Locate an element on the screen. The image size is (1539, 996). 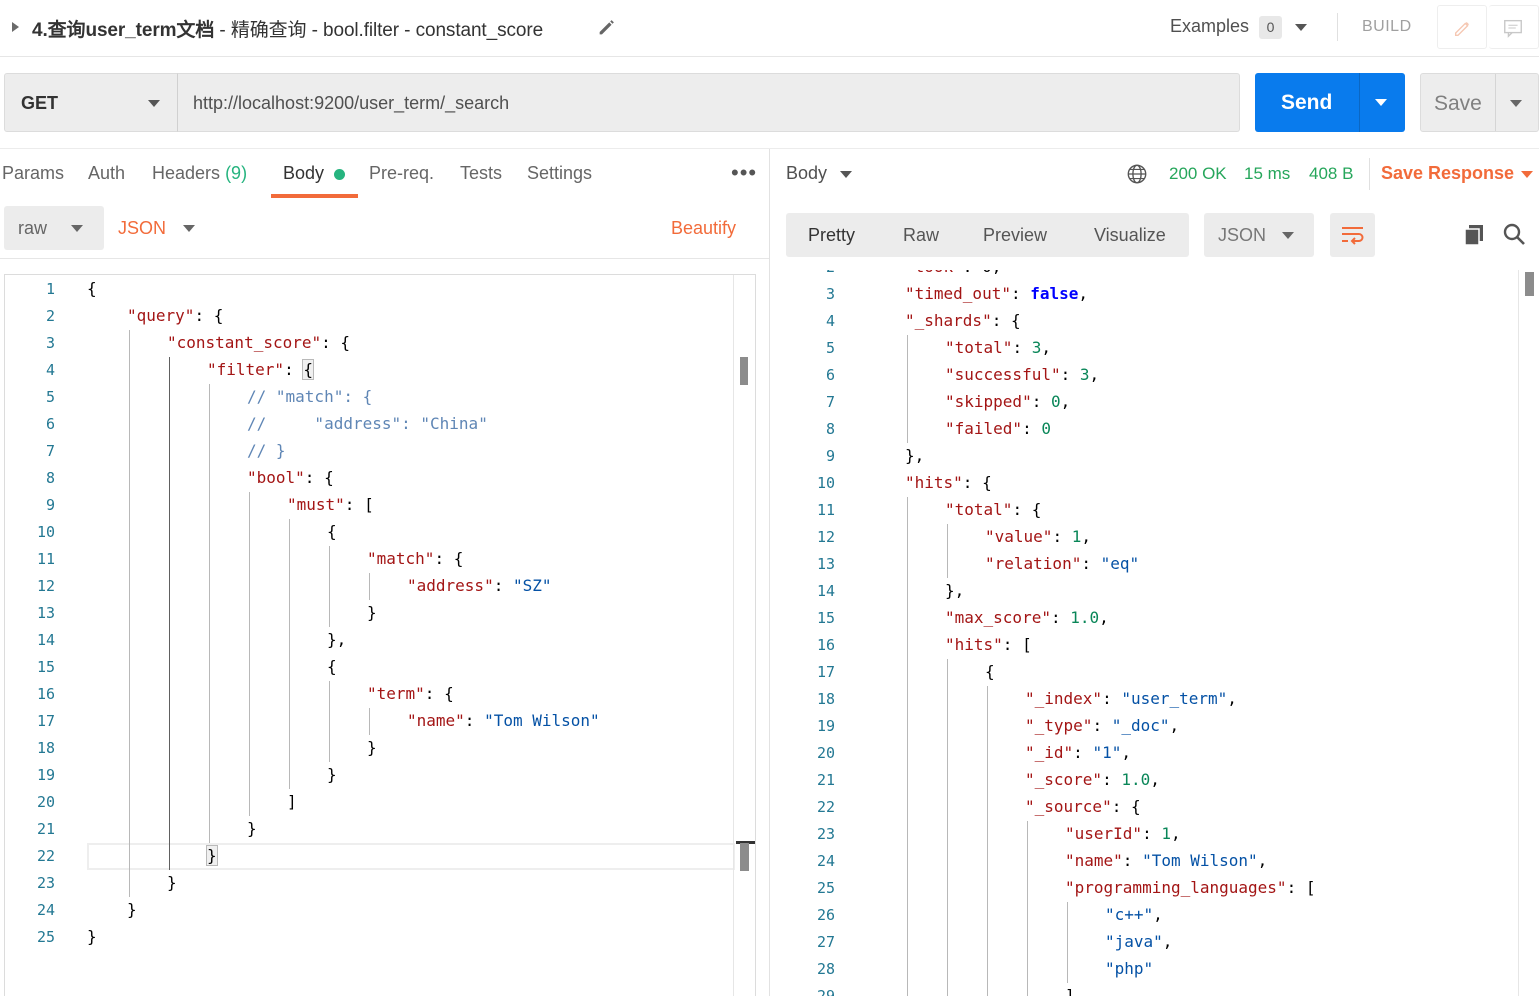
code-line: "timed_out": false, is located at coordinates (997, 293).